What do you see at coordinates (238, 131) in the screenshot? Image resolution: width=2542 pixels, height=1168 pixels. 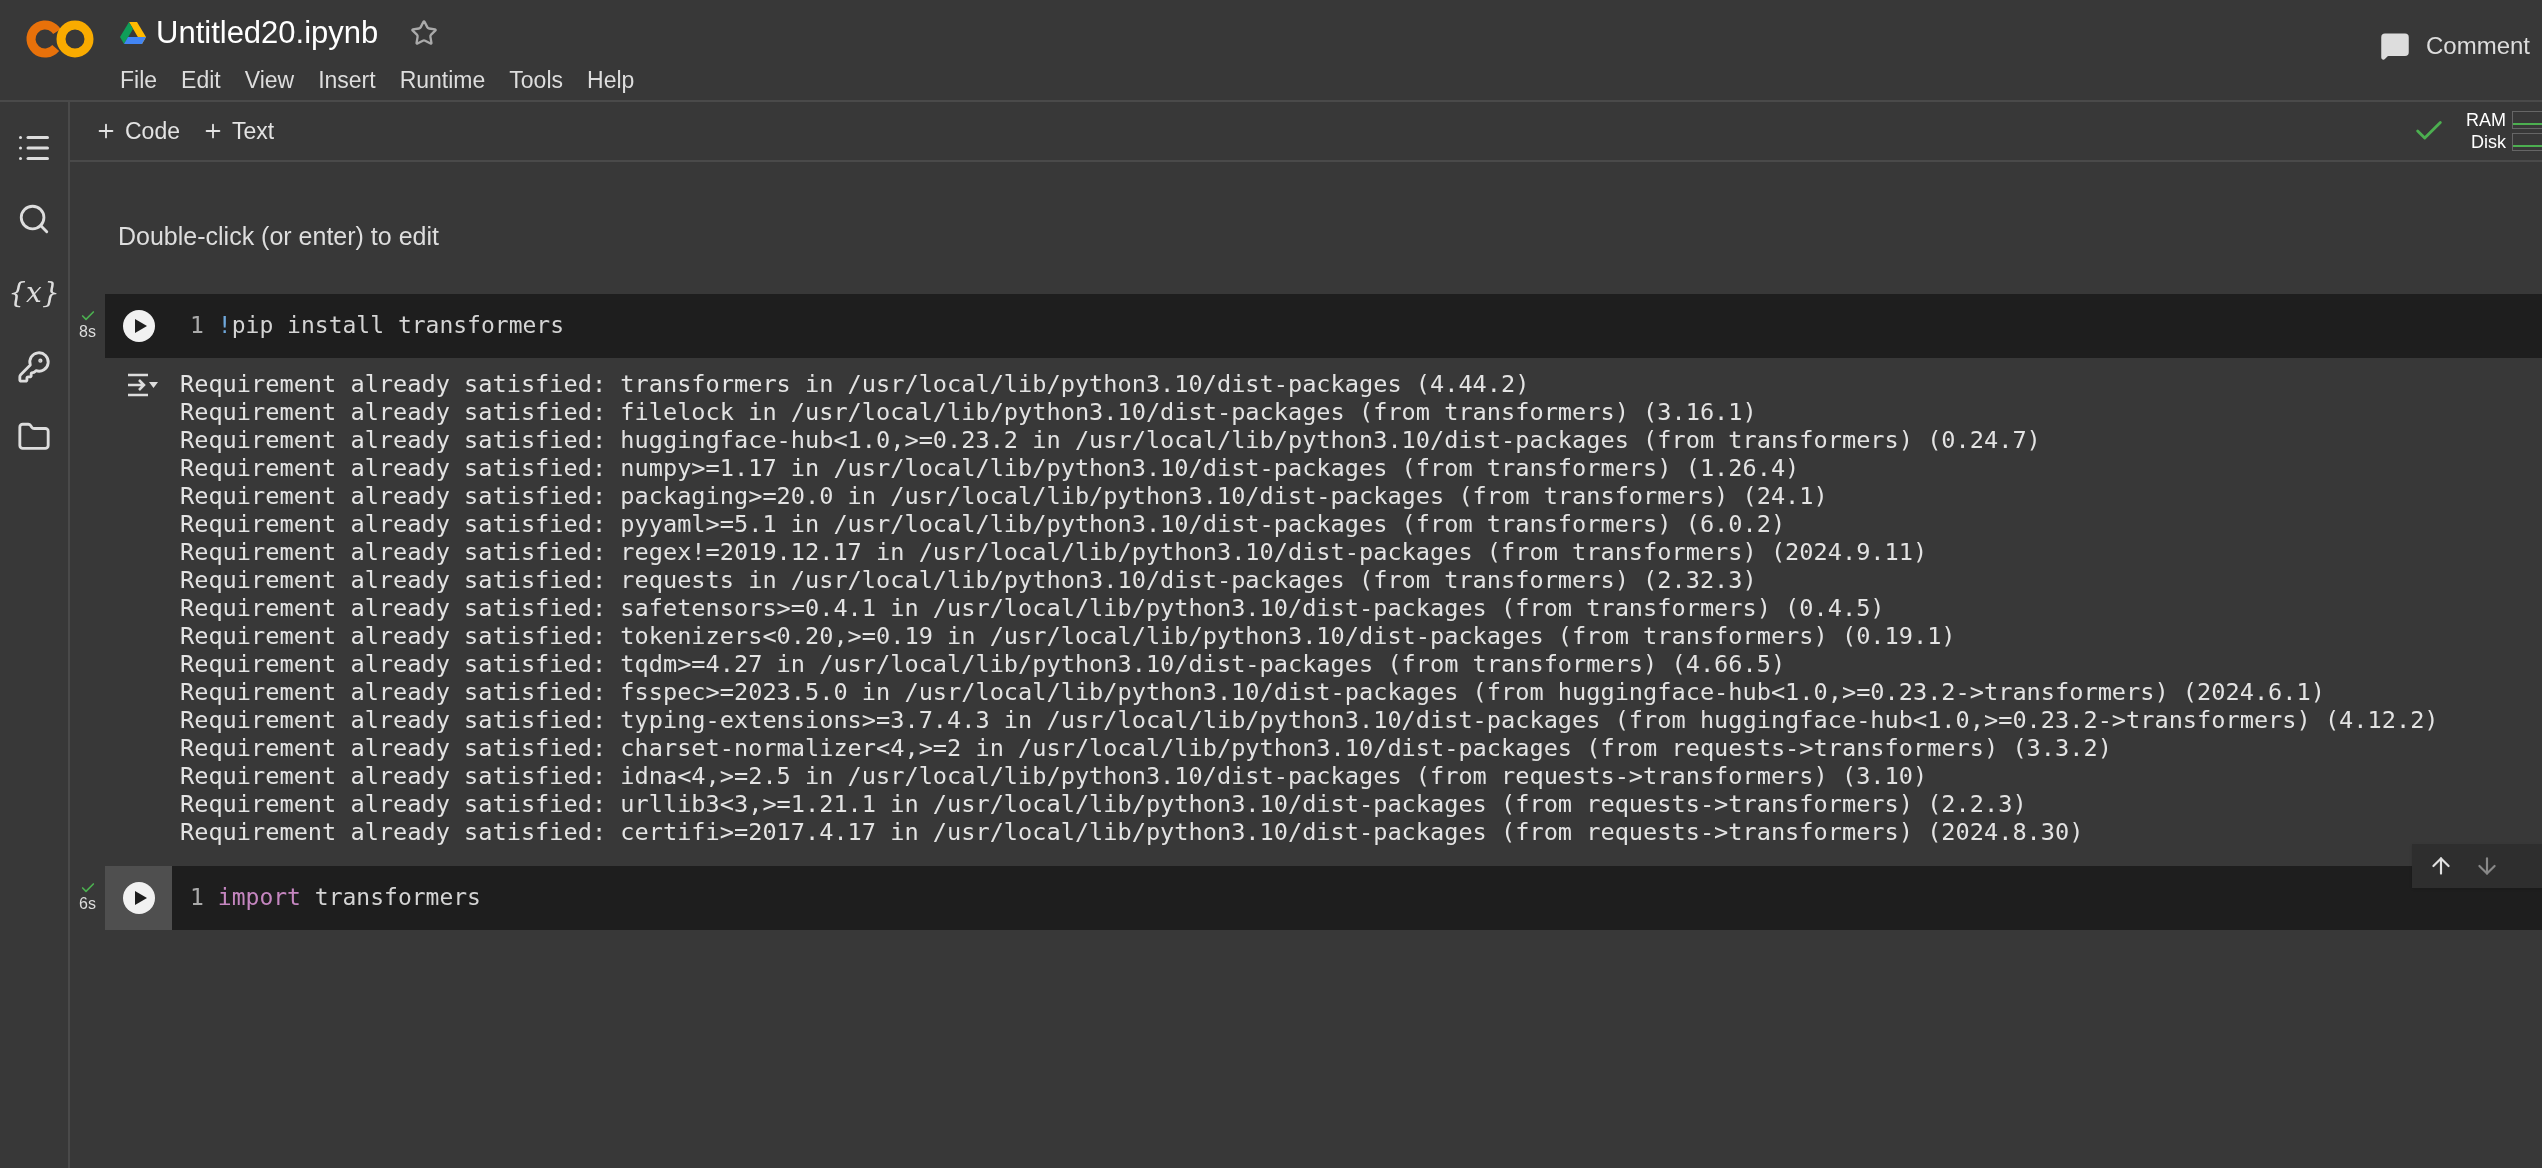 I see `add-cell-button: Text` at bounding box center [238, 131].